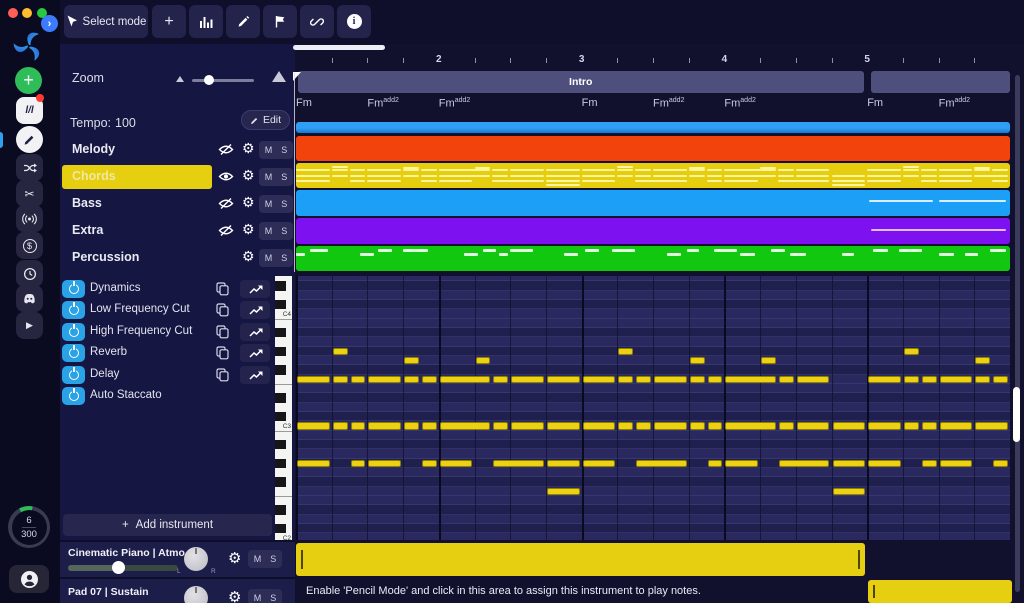 The width and height of the screenshot is (1024, 603). What do you see at coordinates (859, 559) in the screenshot?
I see `region-handle-right` at bounding box center [859, 559].